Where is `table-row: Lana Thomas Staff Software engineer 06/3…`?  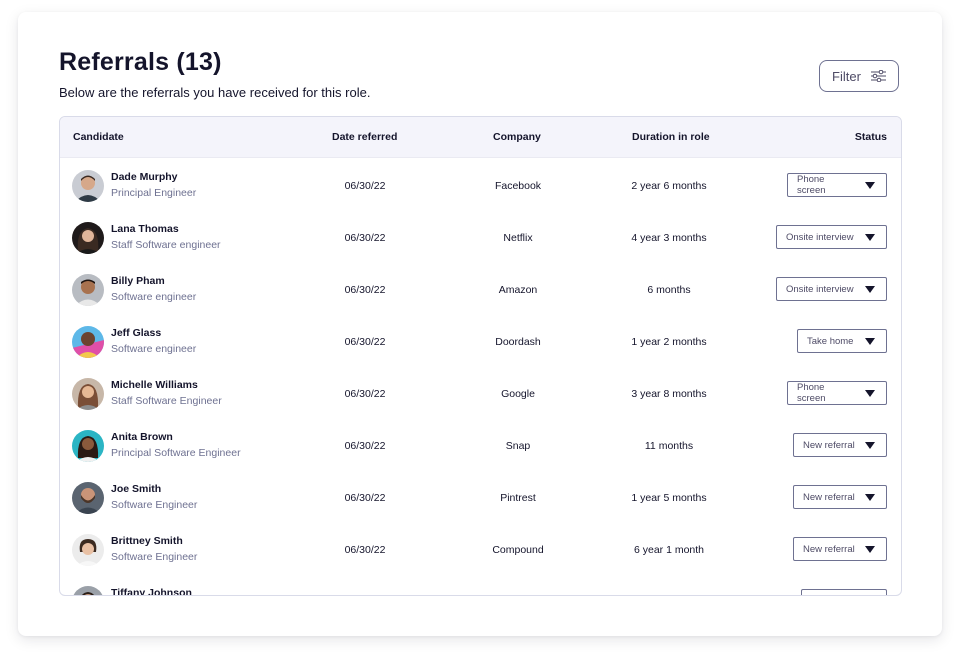 table-row: Lana Thomas Staff Software engineer 06/3… is located at coordinates (480, 238).